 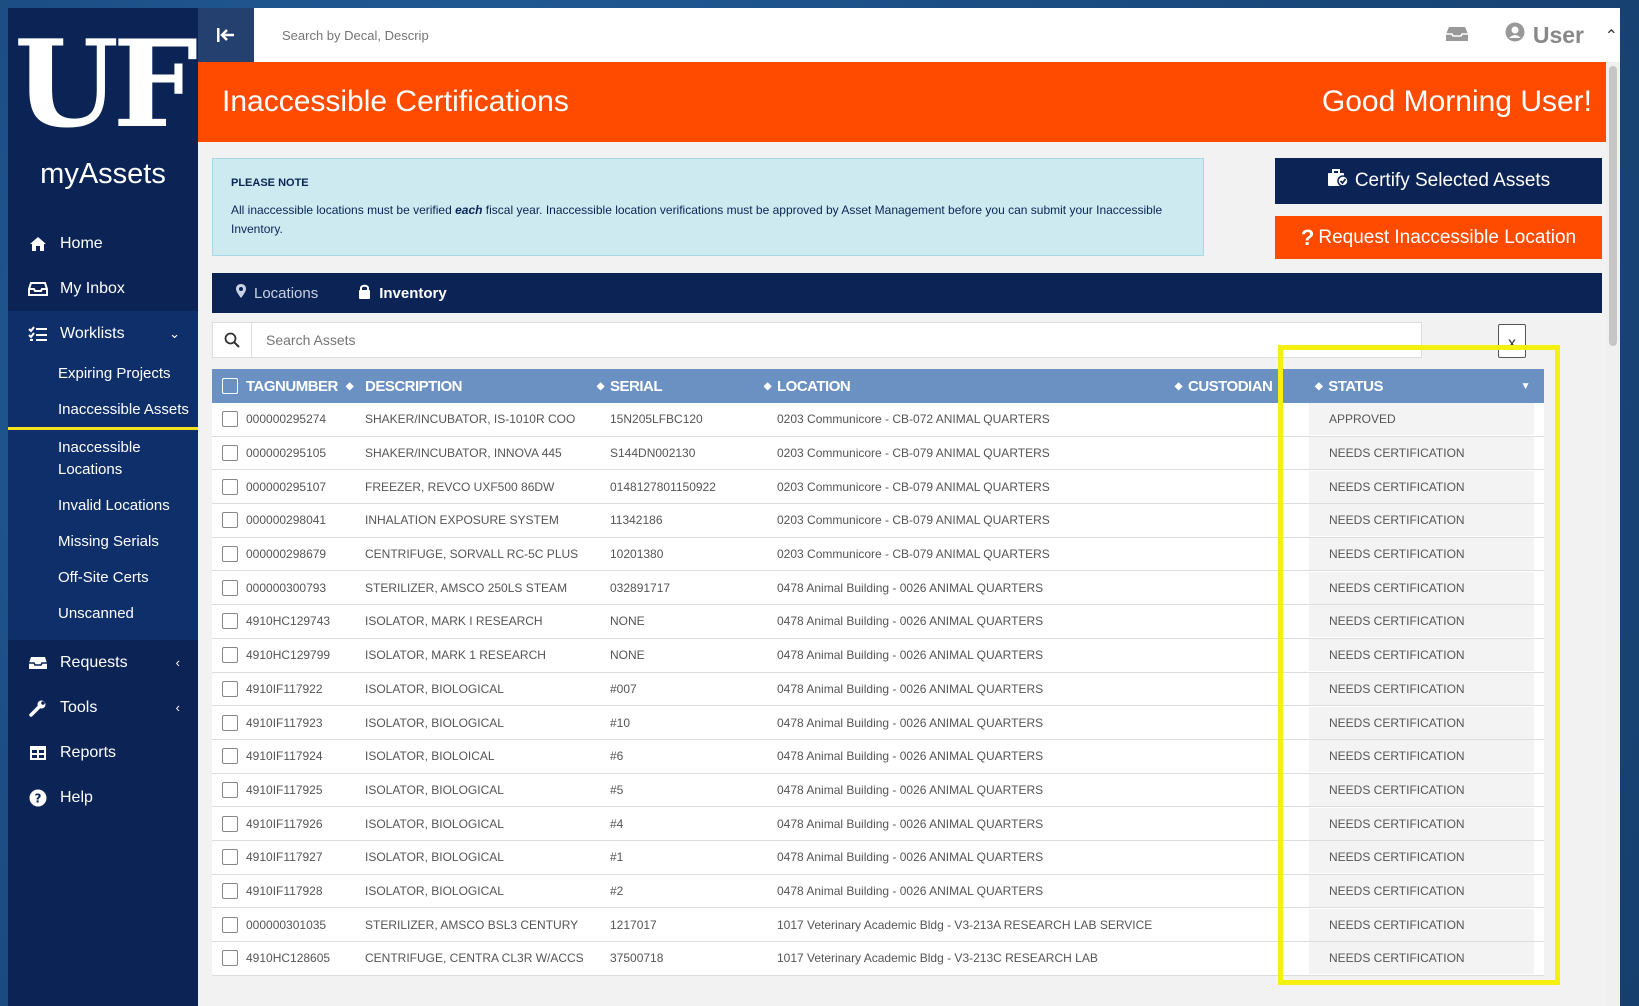 I want to click on col-location: LOCATION ◆, so click(x=982, y=386).